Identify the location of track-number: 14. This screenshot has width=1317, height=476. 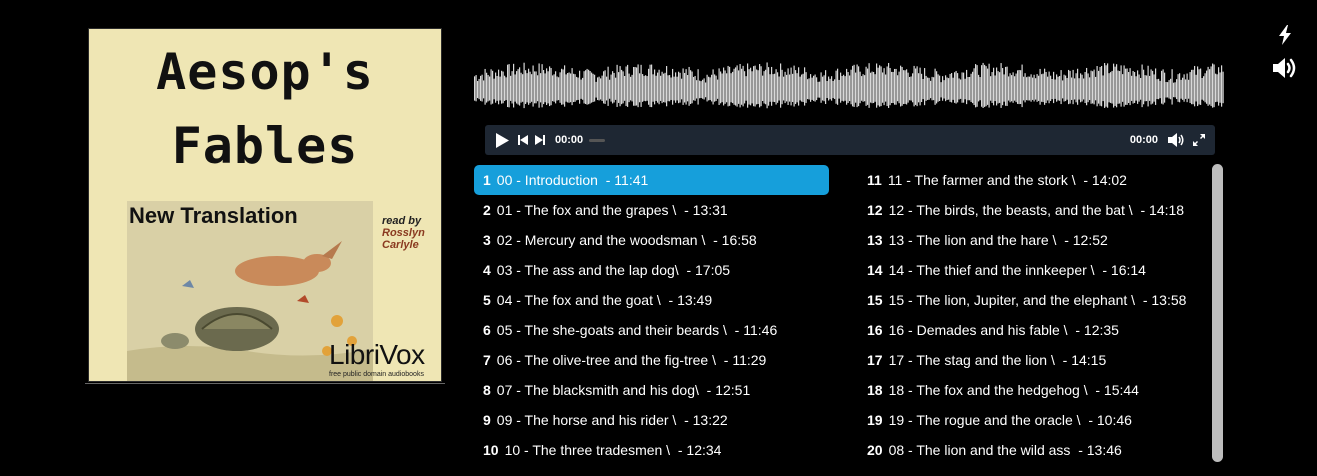
(875, 270).